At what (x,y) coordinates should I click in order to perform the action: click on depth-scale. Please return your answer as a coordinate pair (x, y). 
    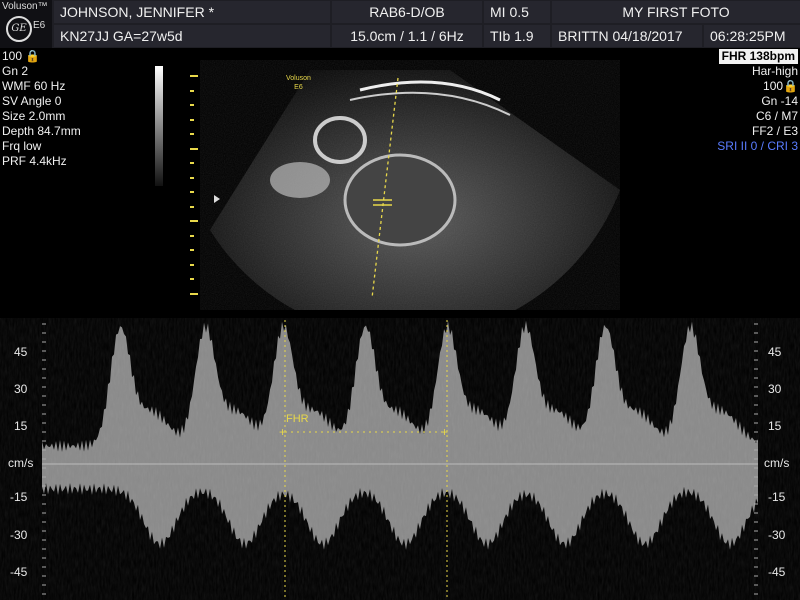
    Looking at the image, I should click on (195, 185).